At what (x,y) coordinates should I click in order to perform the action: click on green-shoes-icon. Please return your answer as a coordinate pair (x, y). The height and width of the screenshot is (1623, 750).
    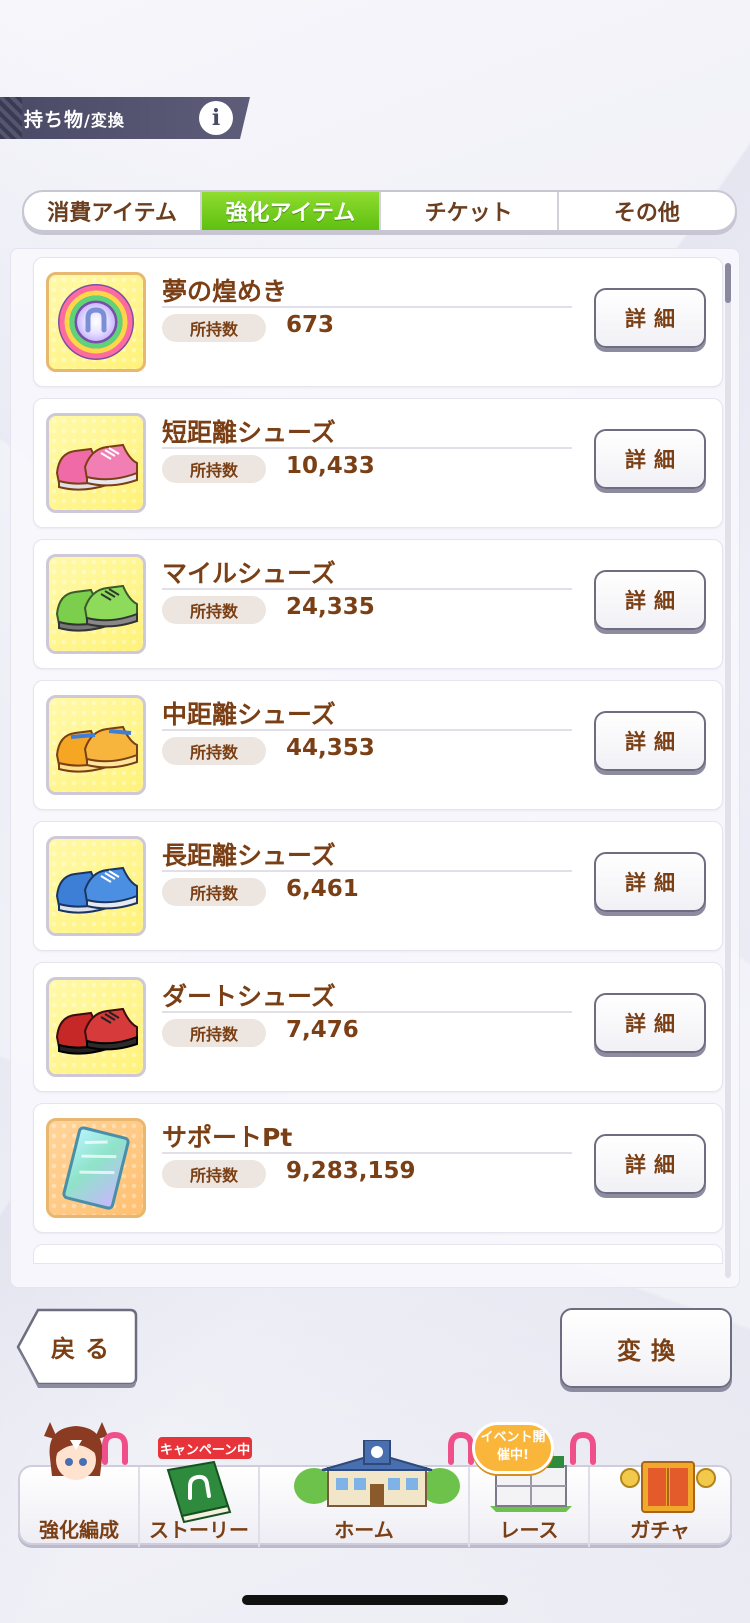
    Looking at the image, I should click on (96, 604).